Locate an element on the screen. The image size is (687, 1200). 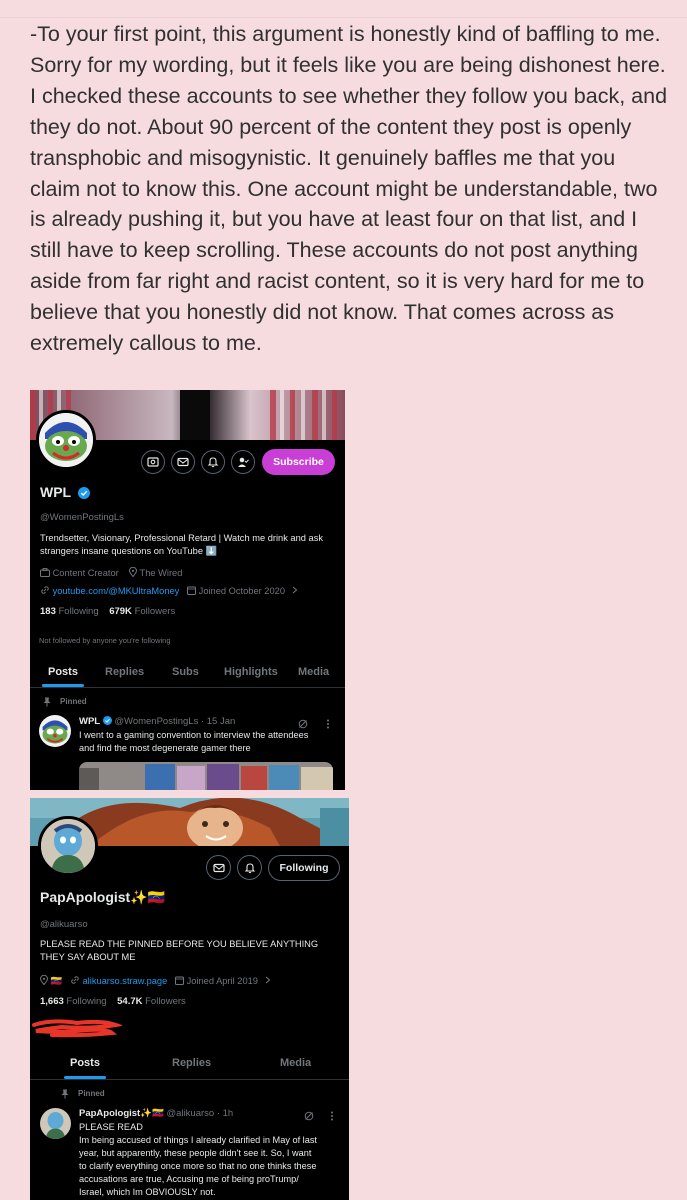
profile-category: Content Creator is located at coordinates (85, 573).